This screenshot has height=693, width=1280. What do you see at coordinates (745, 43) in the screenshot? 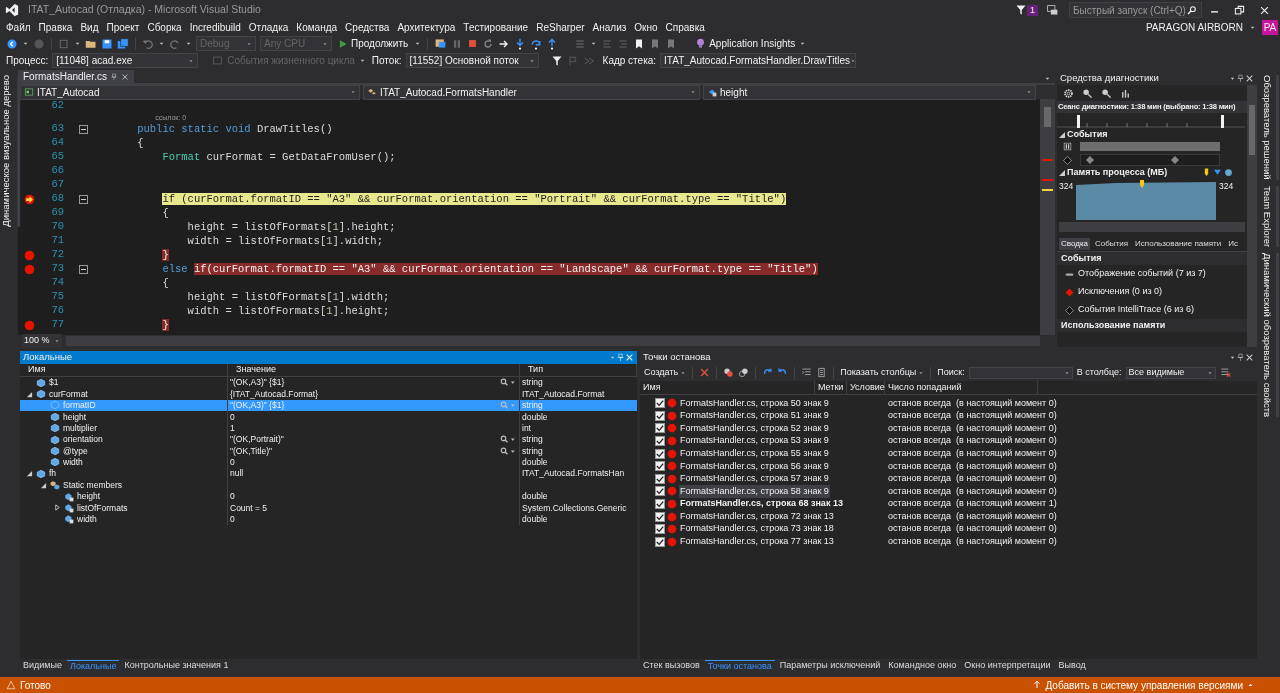
I see `application-insights-button: Application Insights` at bounding box center [745, 43].